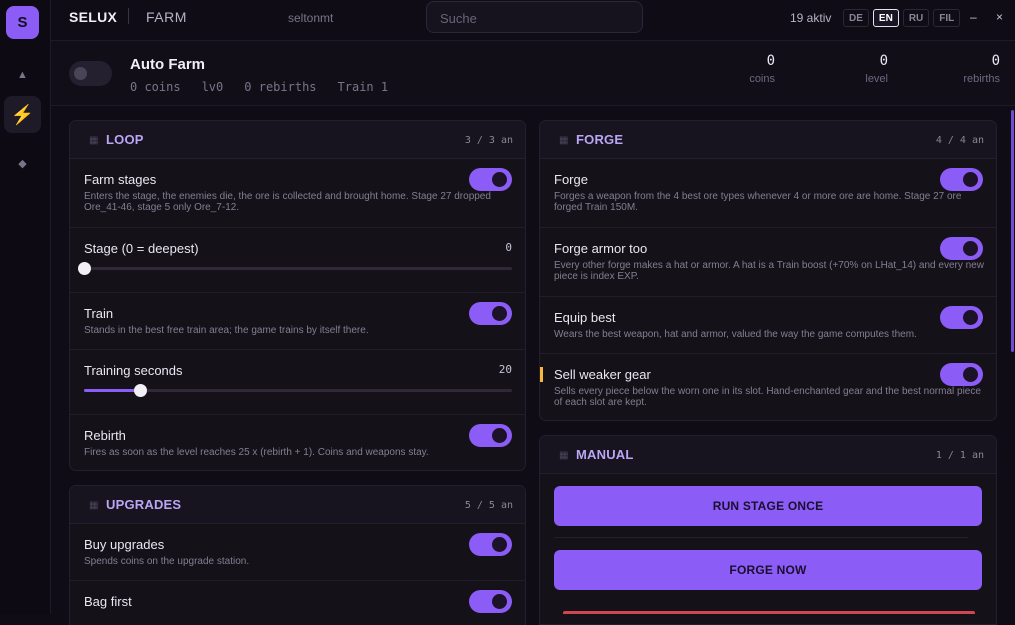 The width and height of the screenshot is (1015, 625). What do you see at coordinates (25, 307) in the screenshot?
I see `left-rail: S ▲ ⚡ ◆` at bounding box center [25, 307].